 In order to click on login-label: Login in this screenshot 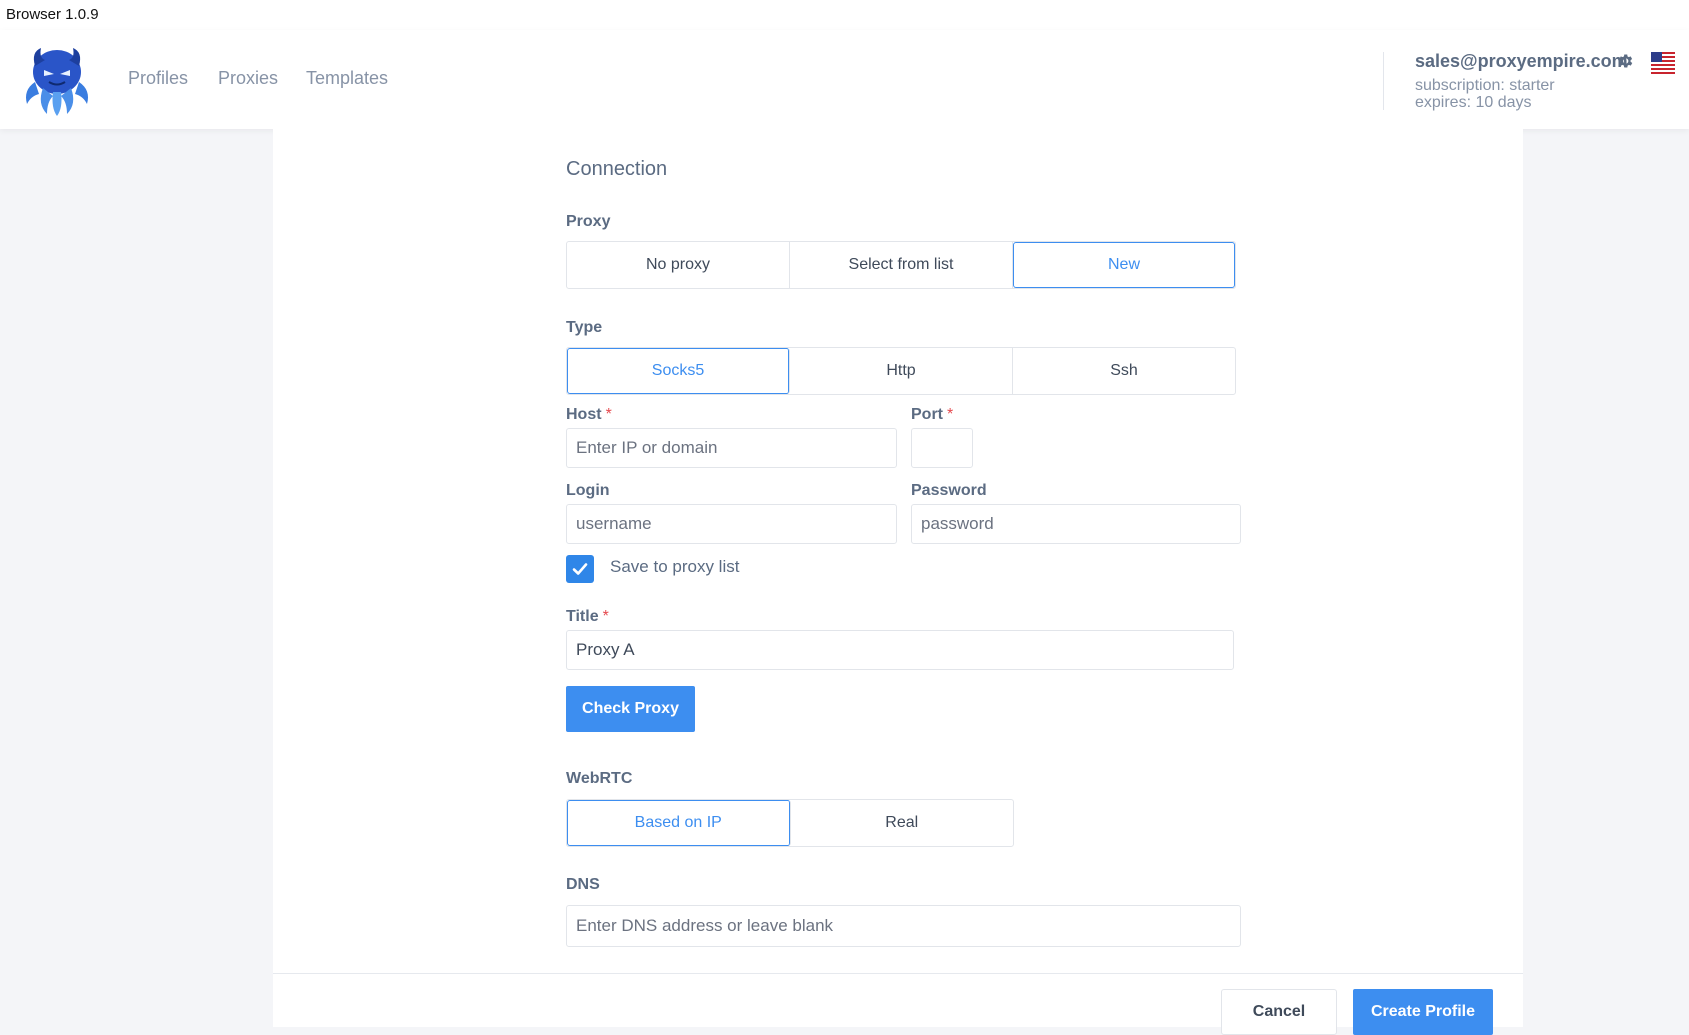, I will do `click(588, 490)`.